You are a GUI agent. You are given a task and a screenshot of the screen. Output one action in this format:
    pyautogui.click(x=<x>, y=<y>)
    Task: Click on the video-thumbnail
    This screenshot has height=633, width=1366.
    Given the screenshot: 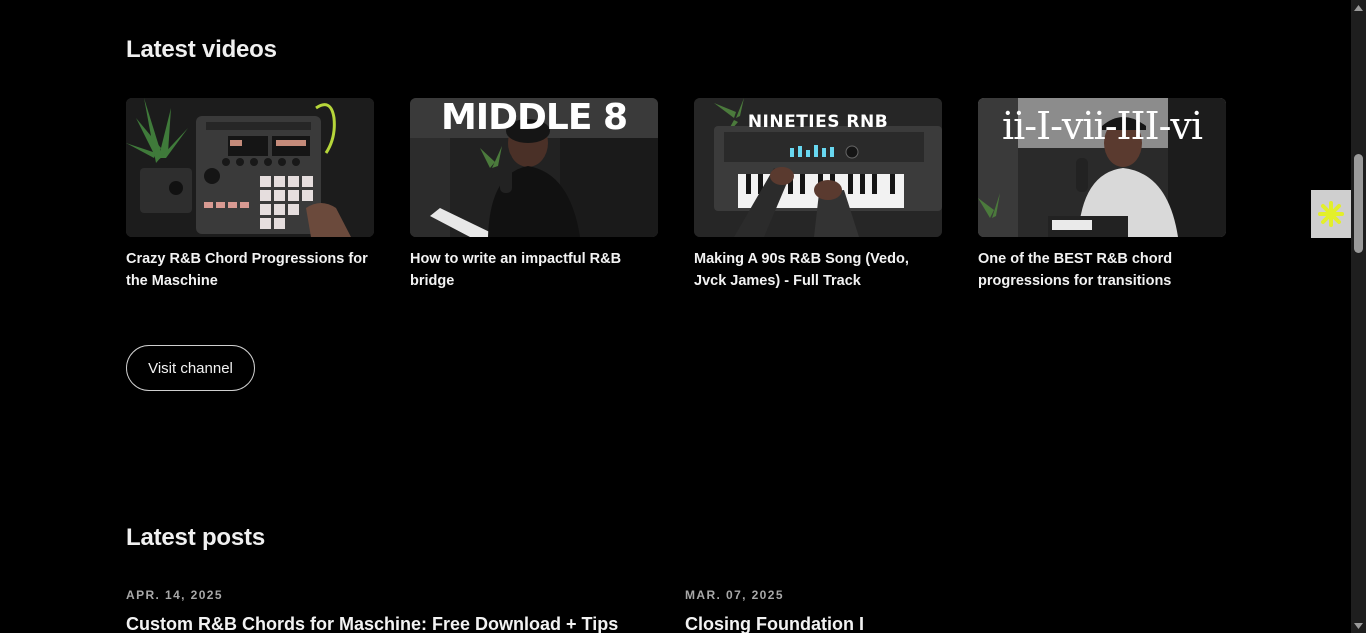 What is the action you would take?
    pyautogui.click(x=250, y=167)
    